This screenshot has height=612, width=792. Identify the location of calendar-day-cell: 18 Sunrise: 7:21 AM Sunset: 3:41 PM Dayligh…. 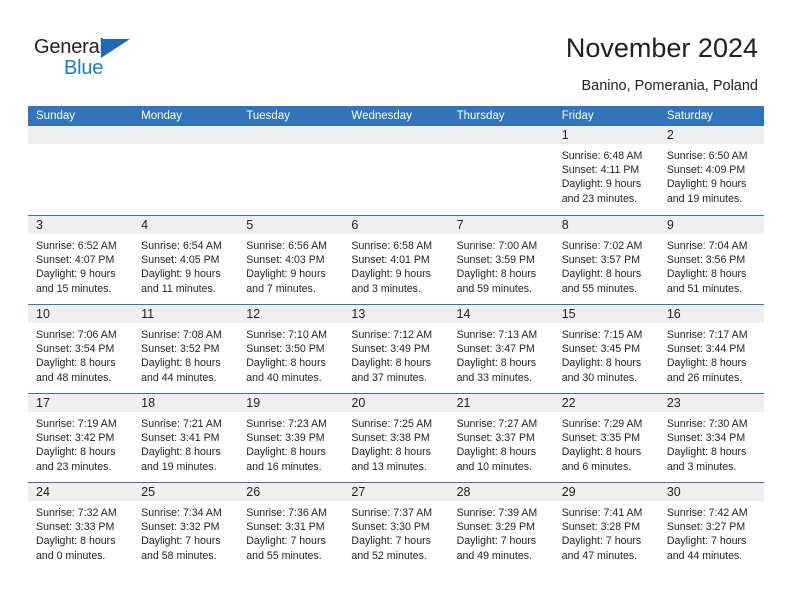
(186, 438).